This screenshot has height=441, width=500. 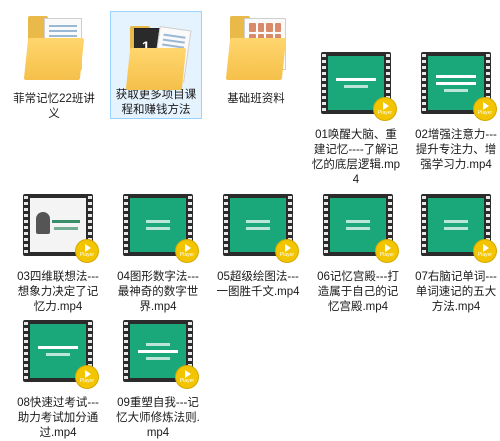 I want to click on file-item-video-02: Player 02增强注意力---提升专注力、增强学习力.mp4, so click(x=455, y=105).